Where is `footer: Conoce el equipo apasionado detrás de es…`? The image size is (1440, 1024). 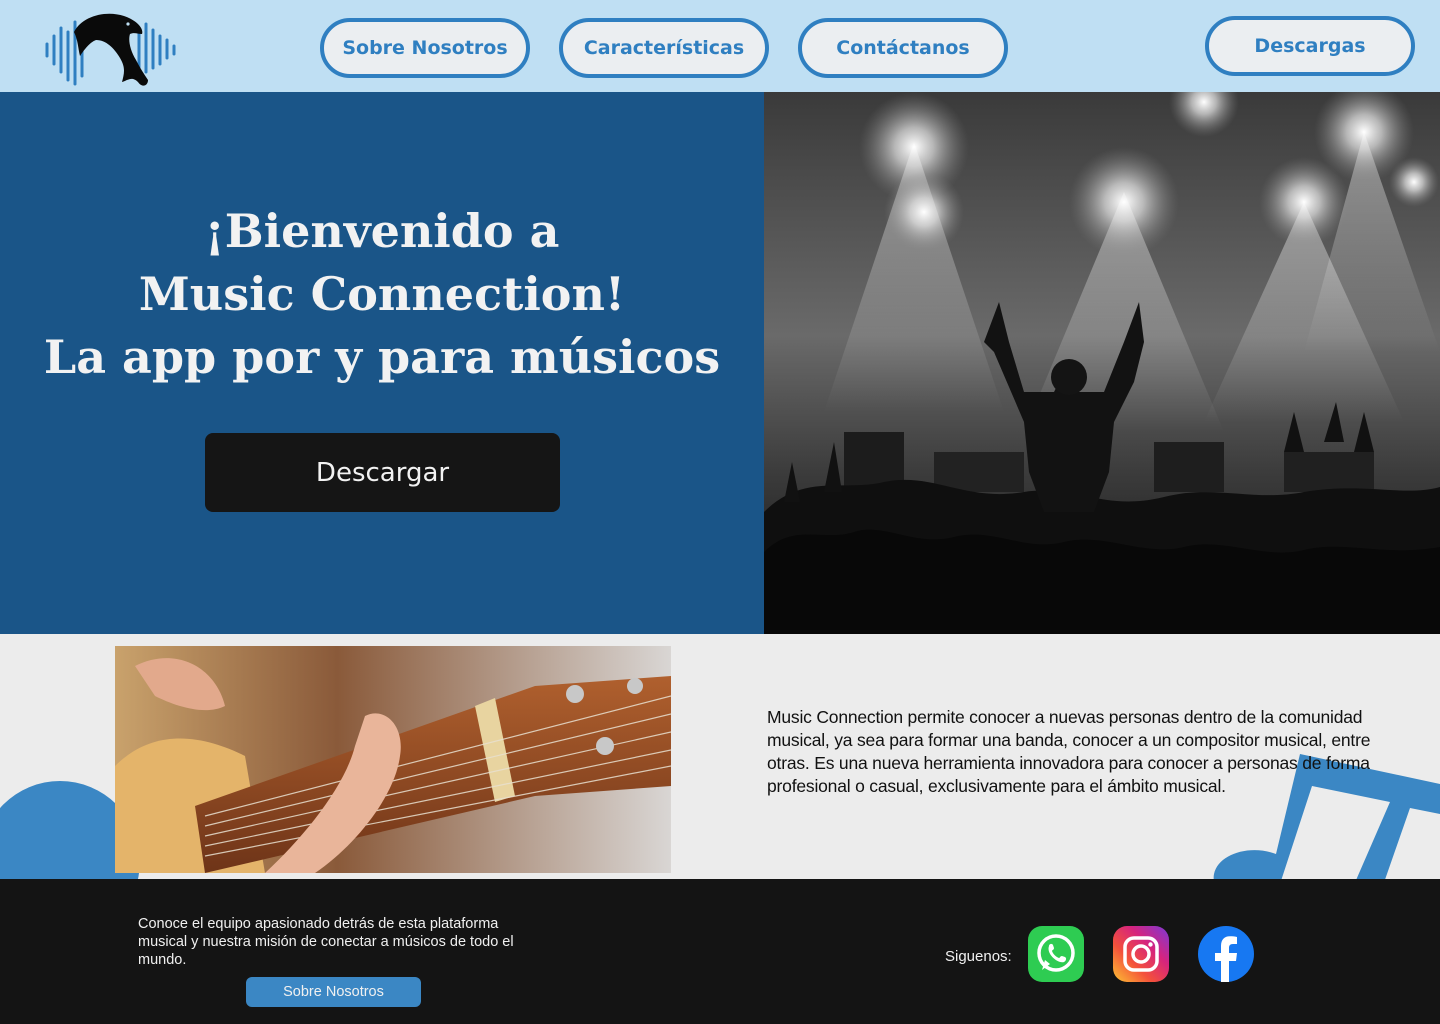
footer: Conoce el equipo apasionado detrás de es… is located at coordinates (720, 951).